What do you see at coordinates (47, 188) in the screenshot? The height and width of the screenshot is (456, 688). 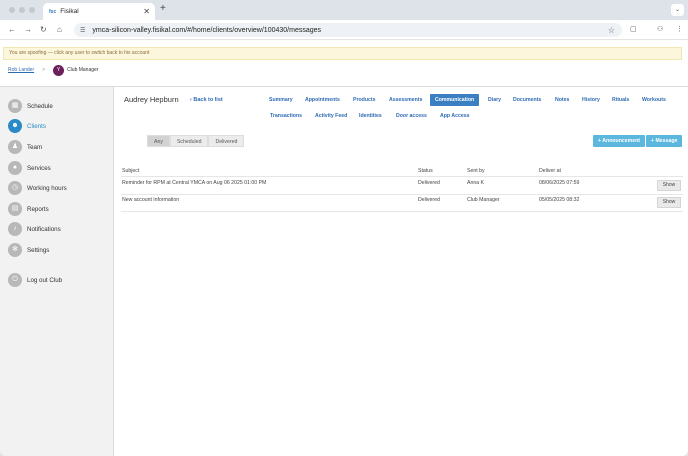 I see `sidebar-item-label: Working hours` at bounding box center [47, 188].